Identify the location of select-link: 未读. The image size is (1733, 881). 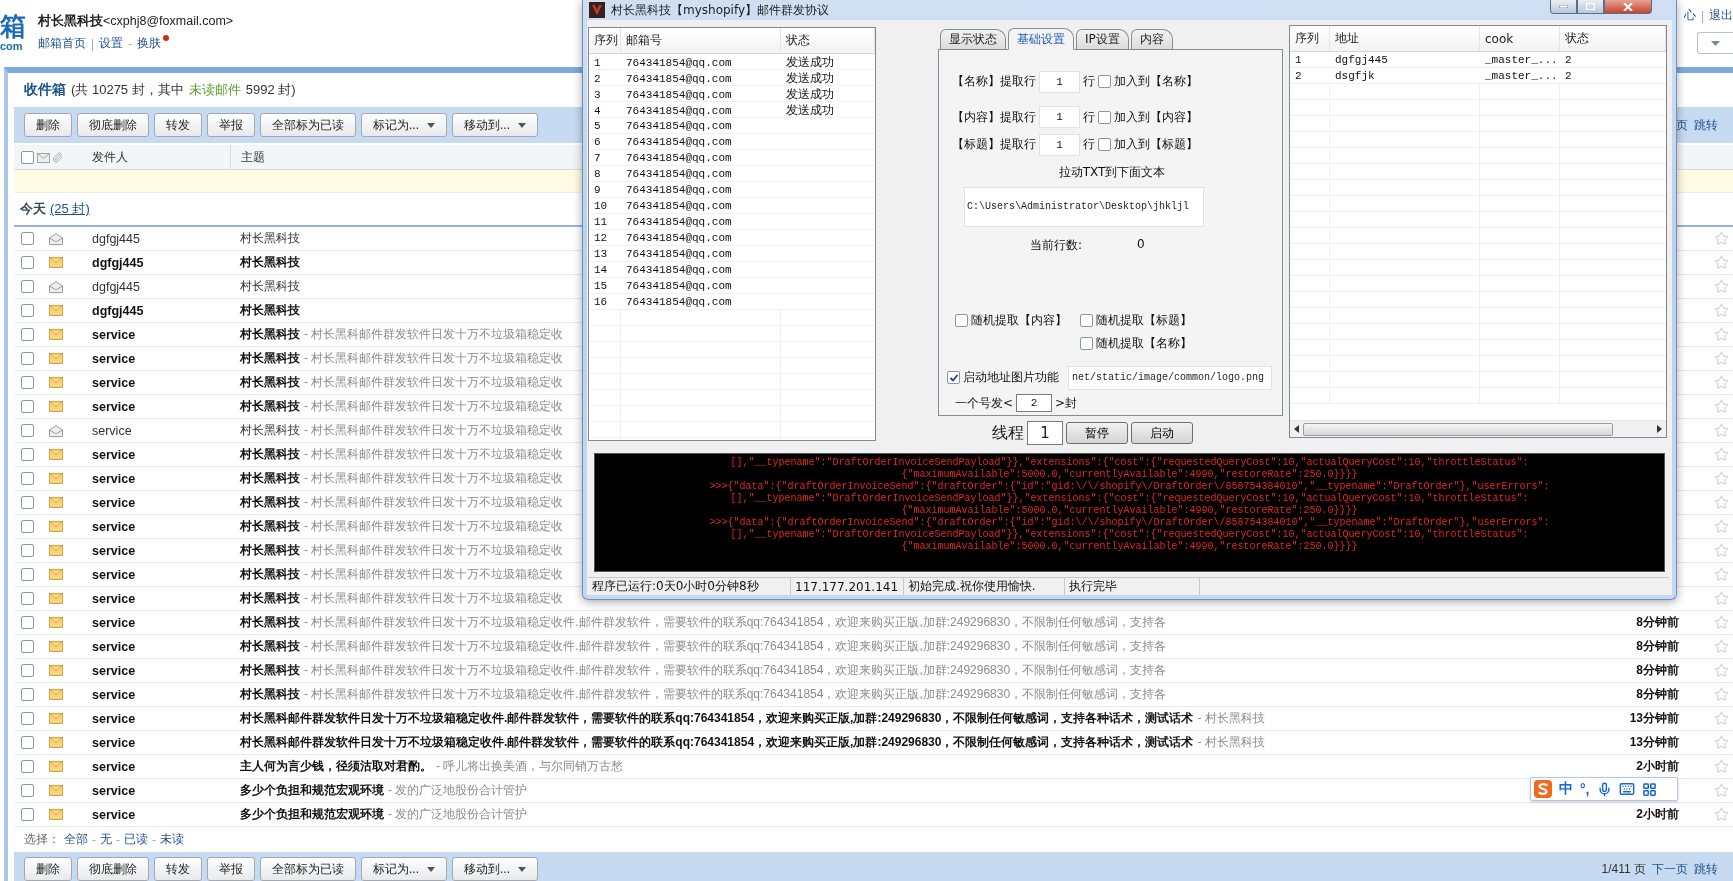
(172, 839).